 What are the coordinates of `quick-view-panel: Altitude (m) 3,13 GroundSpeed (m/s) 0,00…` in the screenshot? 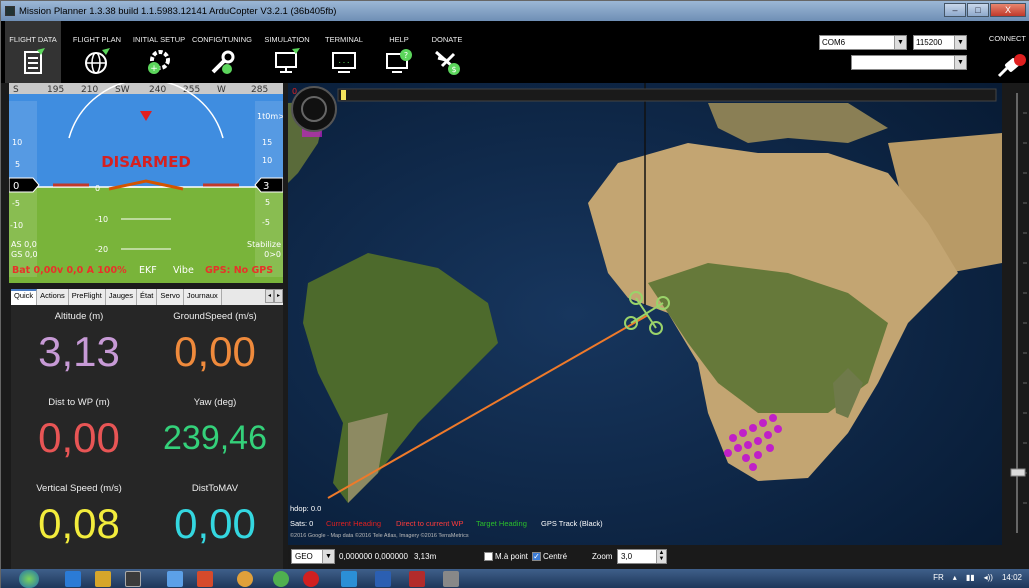 It's located at (147, 437).